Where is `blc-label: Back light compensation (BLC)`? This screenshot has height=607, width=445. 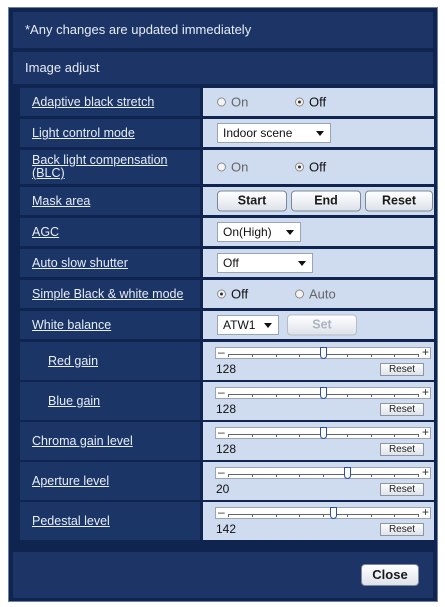 blc-label: Back light compensation (BLC) is located at coordinates (110, 167).